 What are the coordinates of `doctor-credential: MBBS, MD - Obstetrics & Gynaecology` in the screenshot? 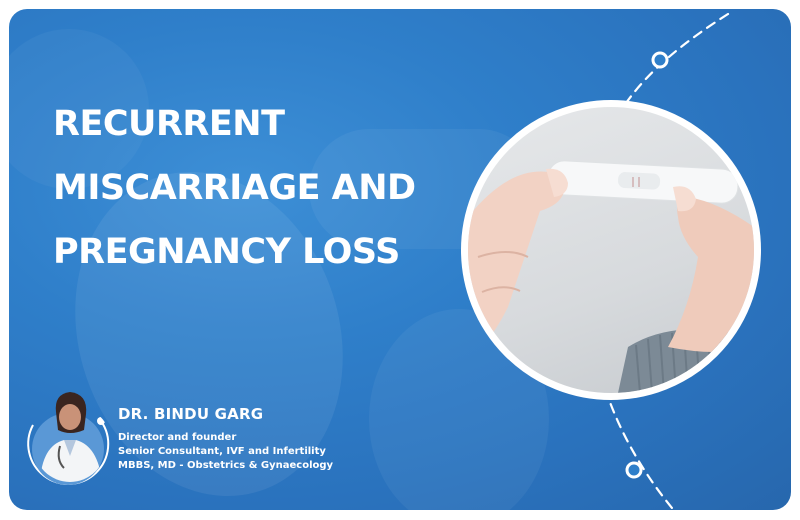 It's located at (226, 465).